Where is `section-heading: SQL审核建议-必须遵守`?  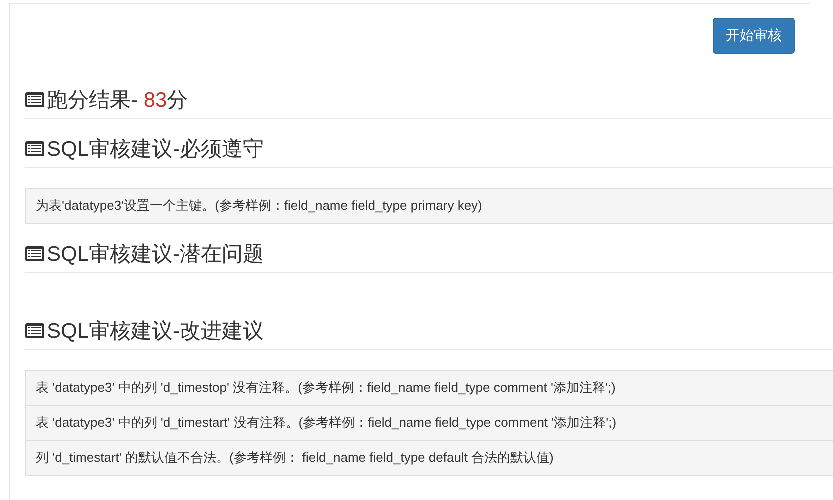
section-heading: SQL审核建议-必须遵守 is located at coordinates (155, 150).